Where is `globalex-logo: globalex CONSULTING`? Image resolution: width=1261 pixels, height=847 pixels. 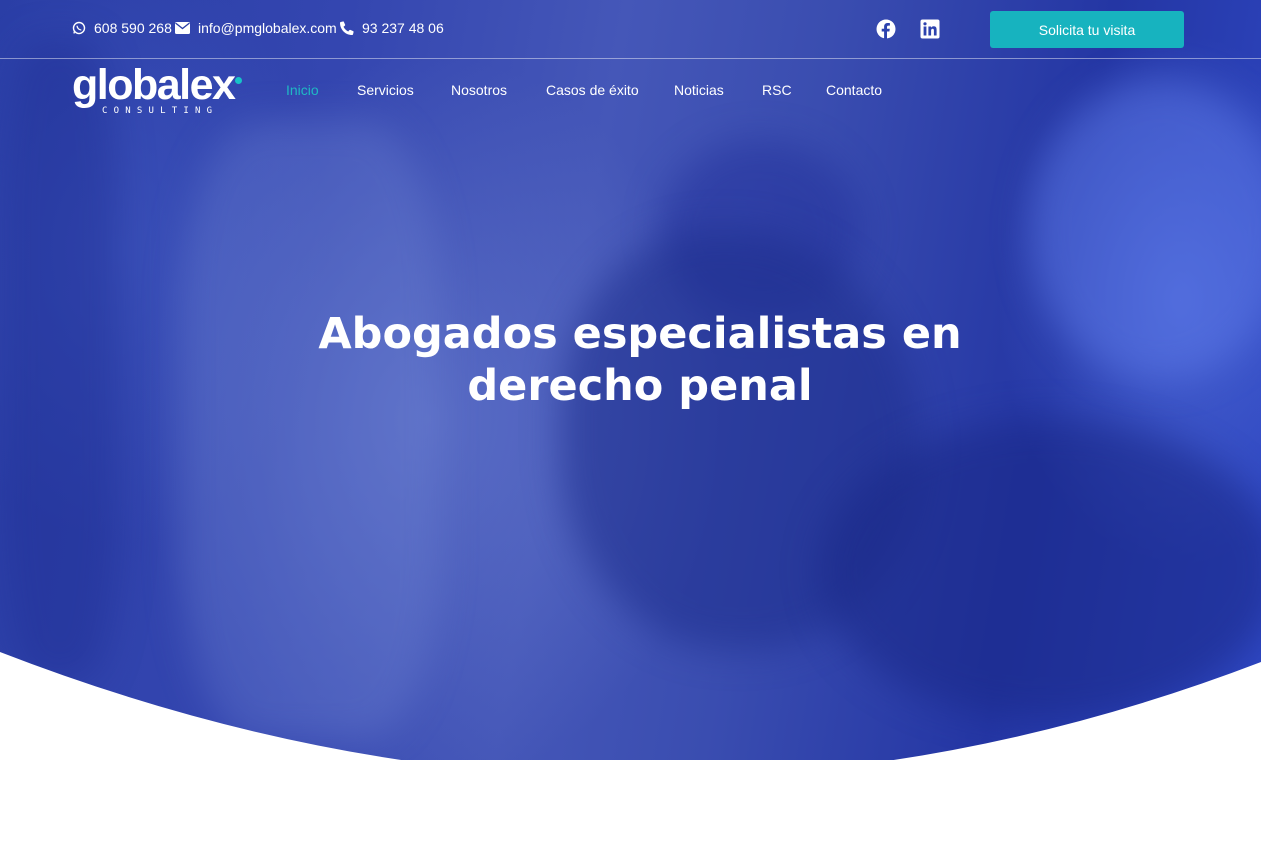
globalex-logo: globalex CONSULTING is located at coordinates (158, 91).